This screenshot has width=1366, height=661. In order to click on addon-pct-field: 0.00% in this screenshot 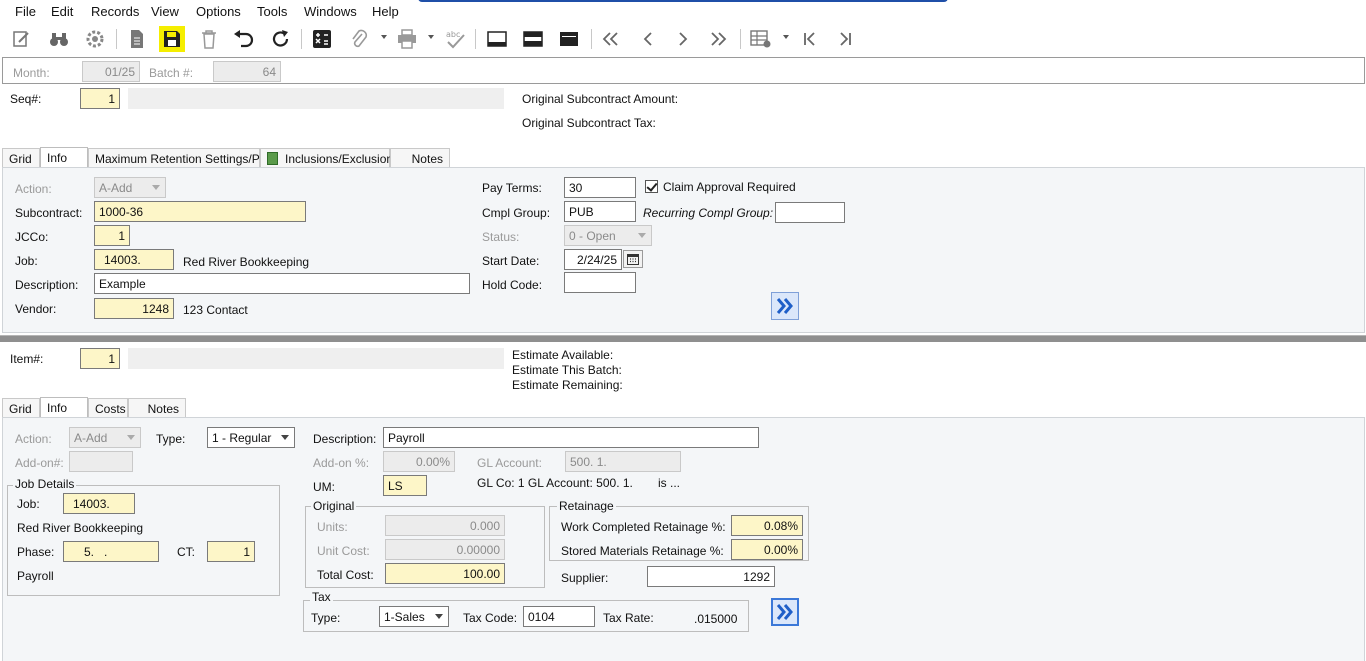, I will do `click(419, 461)`.